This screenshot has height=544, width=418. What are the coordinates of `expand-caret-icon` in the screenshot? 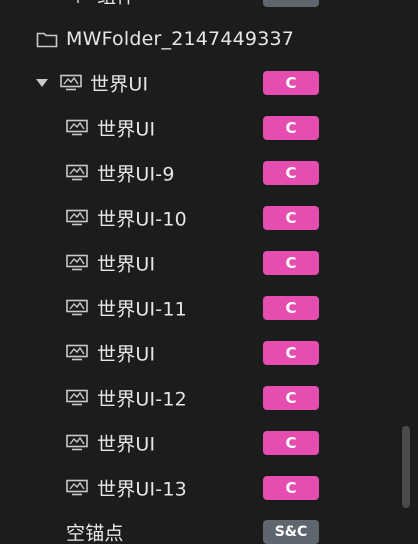 It's located at (42, 82).